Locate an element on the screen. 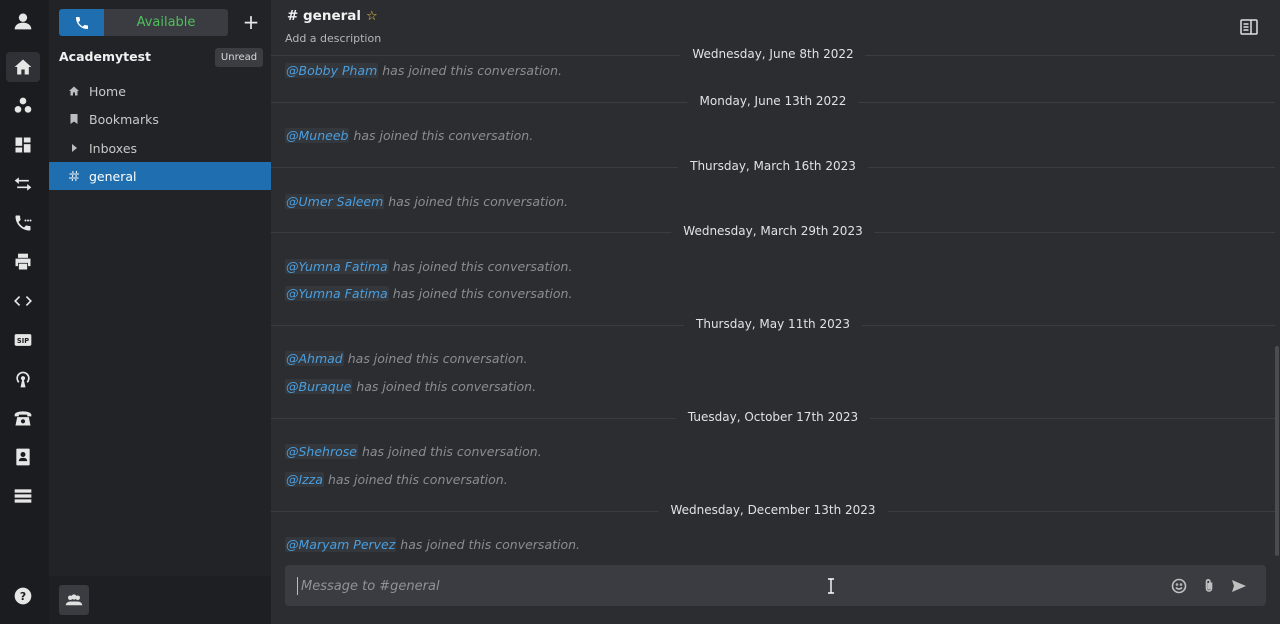 This screenshot has height=624, width=1280. message-composer is located at coordinates (775, 585).